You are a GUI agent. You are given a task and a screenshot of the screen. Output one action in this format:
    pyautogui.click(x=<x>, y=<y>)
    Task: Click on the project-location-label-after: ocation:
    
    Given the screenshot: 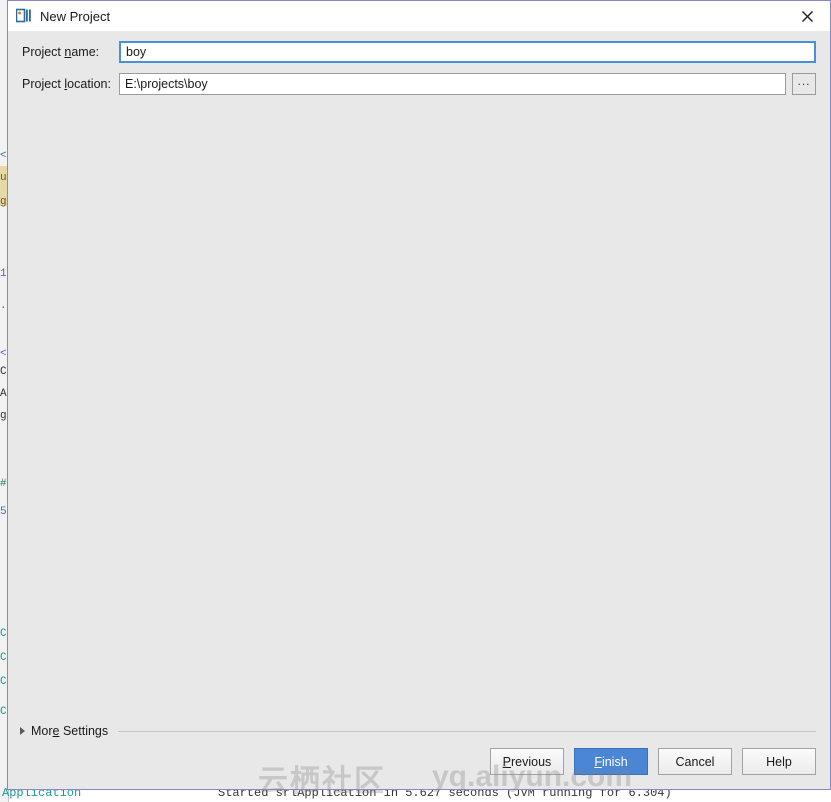 What is the action you would take?
    pyautogui.click(x=89, y=84)
    